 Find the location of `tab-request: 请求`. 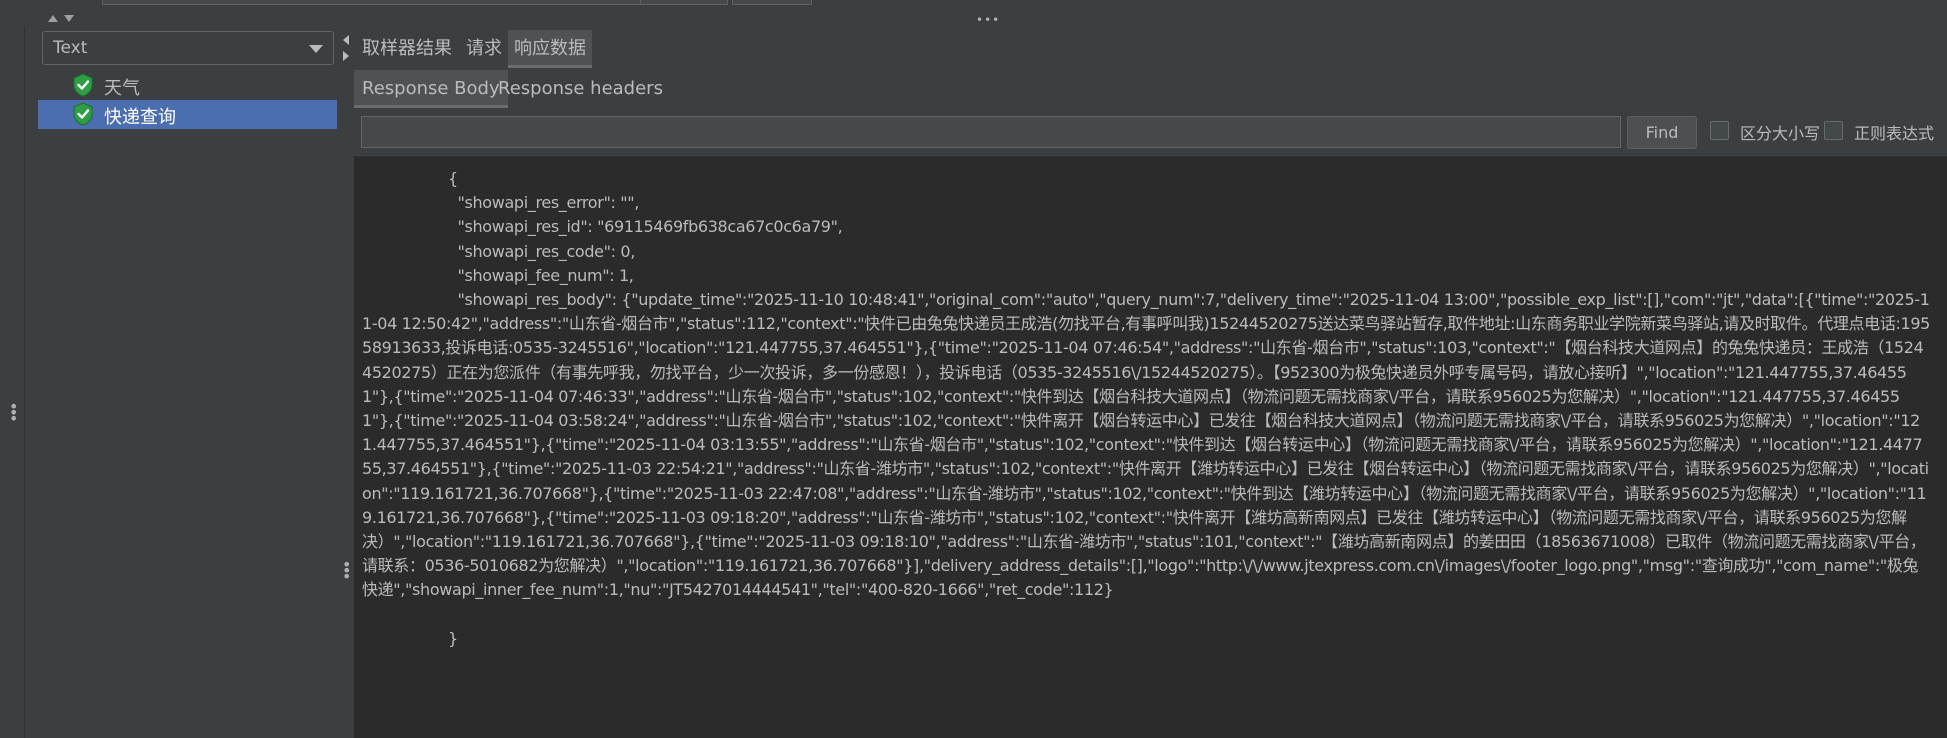

tab-request: 请求 is located at coordinates (484, 49).